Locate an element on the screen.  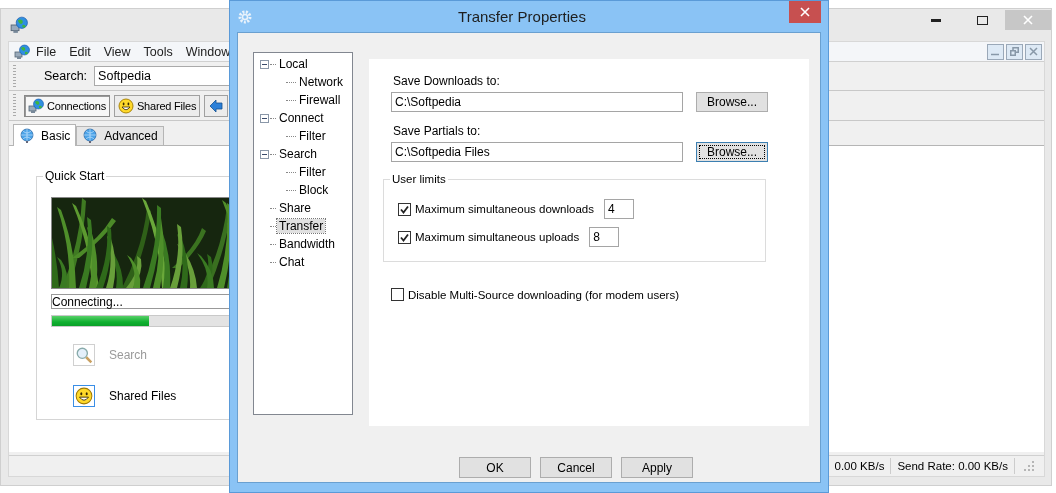
status-text: Send Rate: 0.00 KB/s is located at coordinates (952, 466).